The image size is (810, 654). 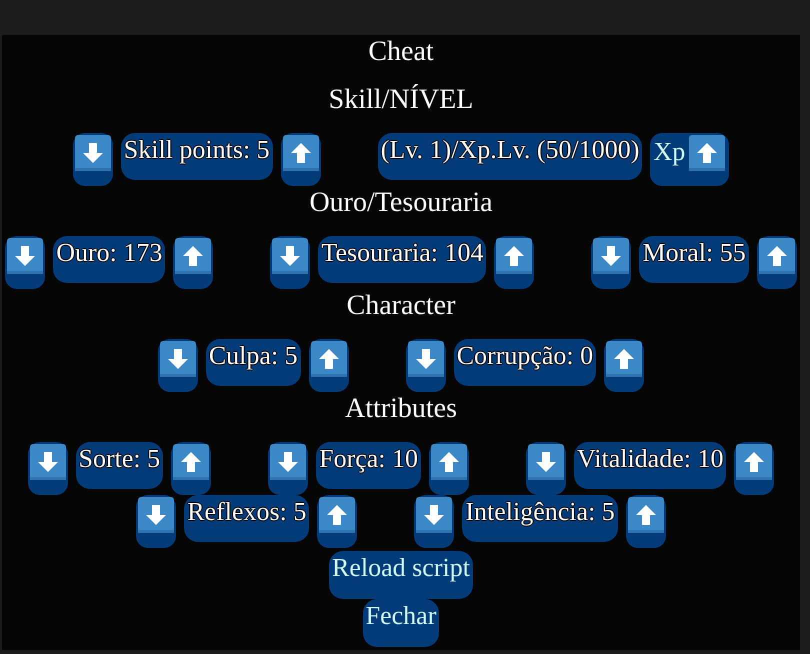 What do you see at coordinates (401, 623) in the screenshot?
I see `action-button: Fechar` at bounding box center [401, 623].